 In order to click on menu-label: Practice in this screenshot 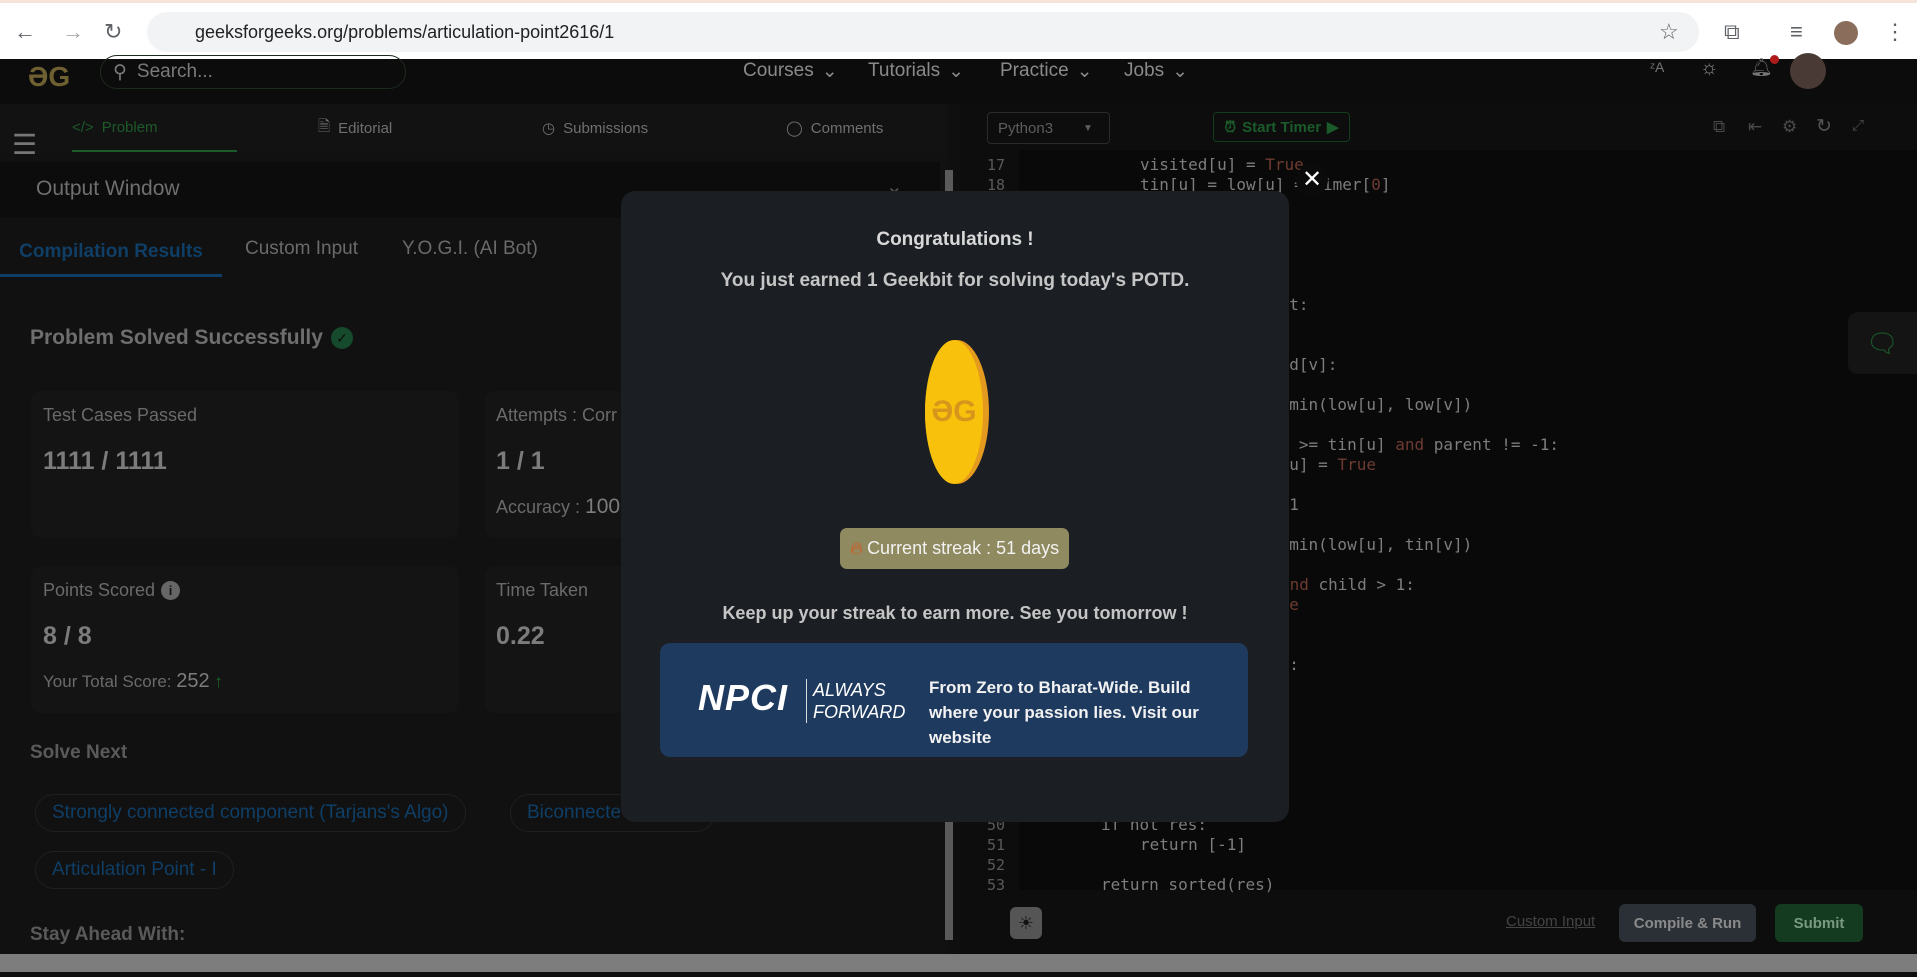, I will do `click(1034, 70)`.